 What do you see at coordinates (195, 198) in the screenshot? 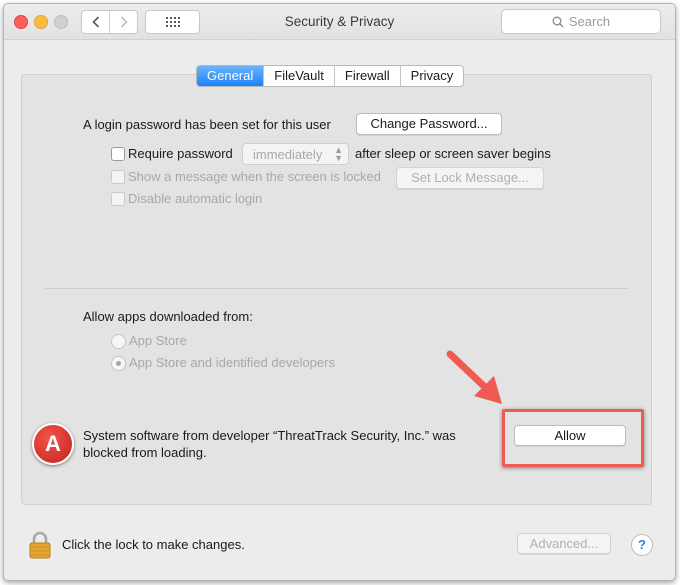
I see `disable-auto-login-label: Disable automatic login` at bounding box center [195, 198].